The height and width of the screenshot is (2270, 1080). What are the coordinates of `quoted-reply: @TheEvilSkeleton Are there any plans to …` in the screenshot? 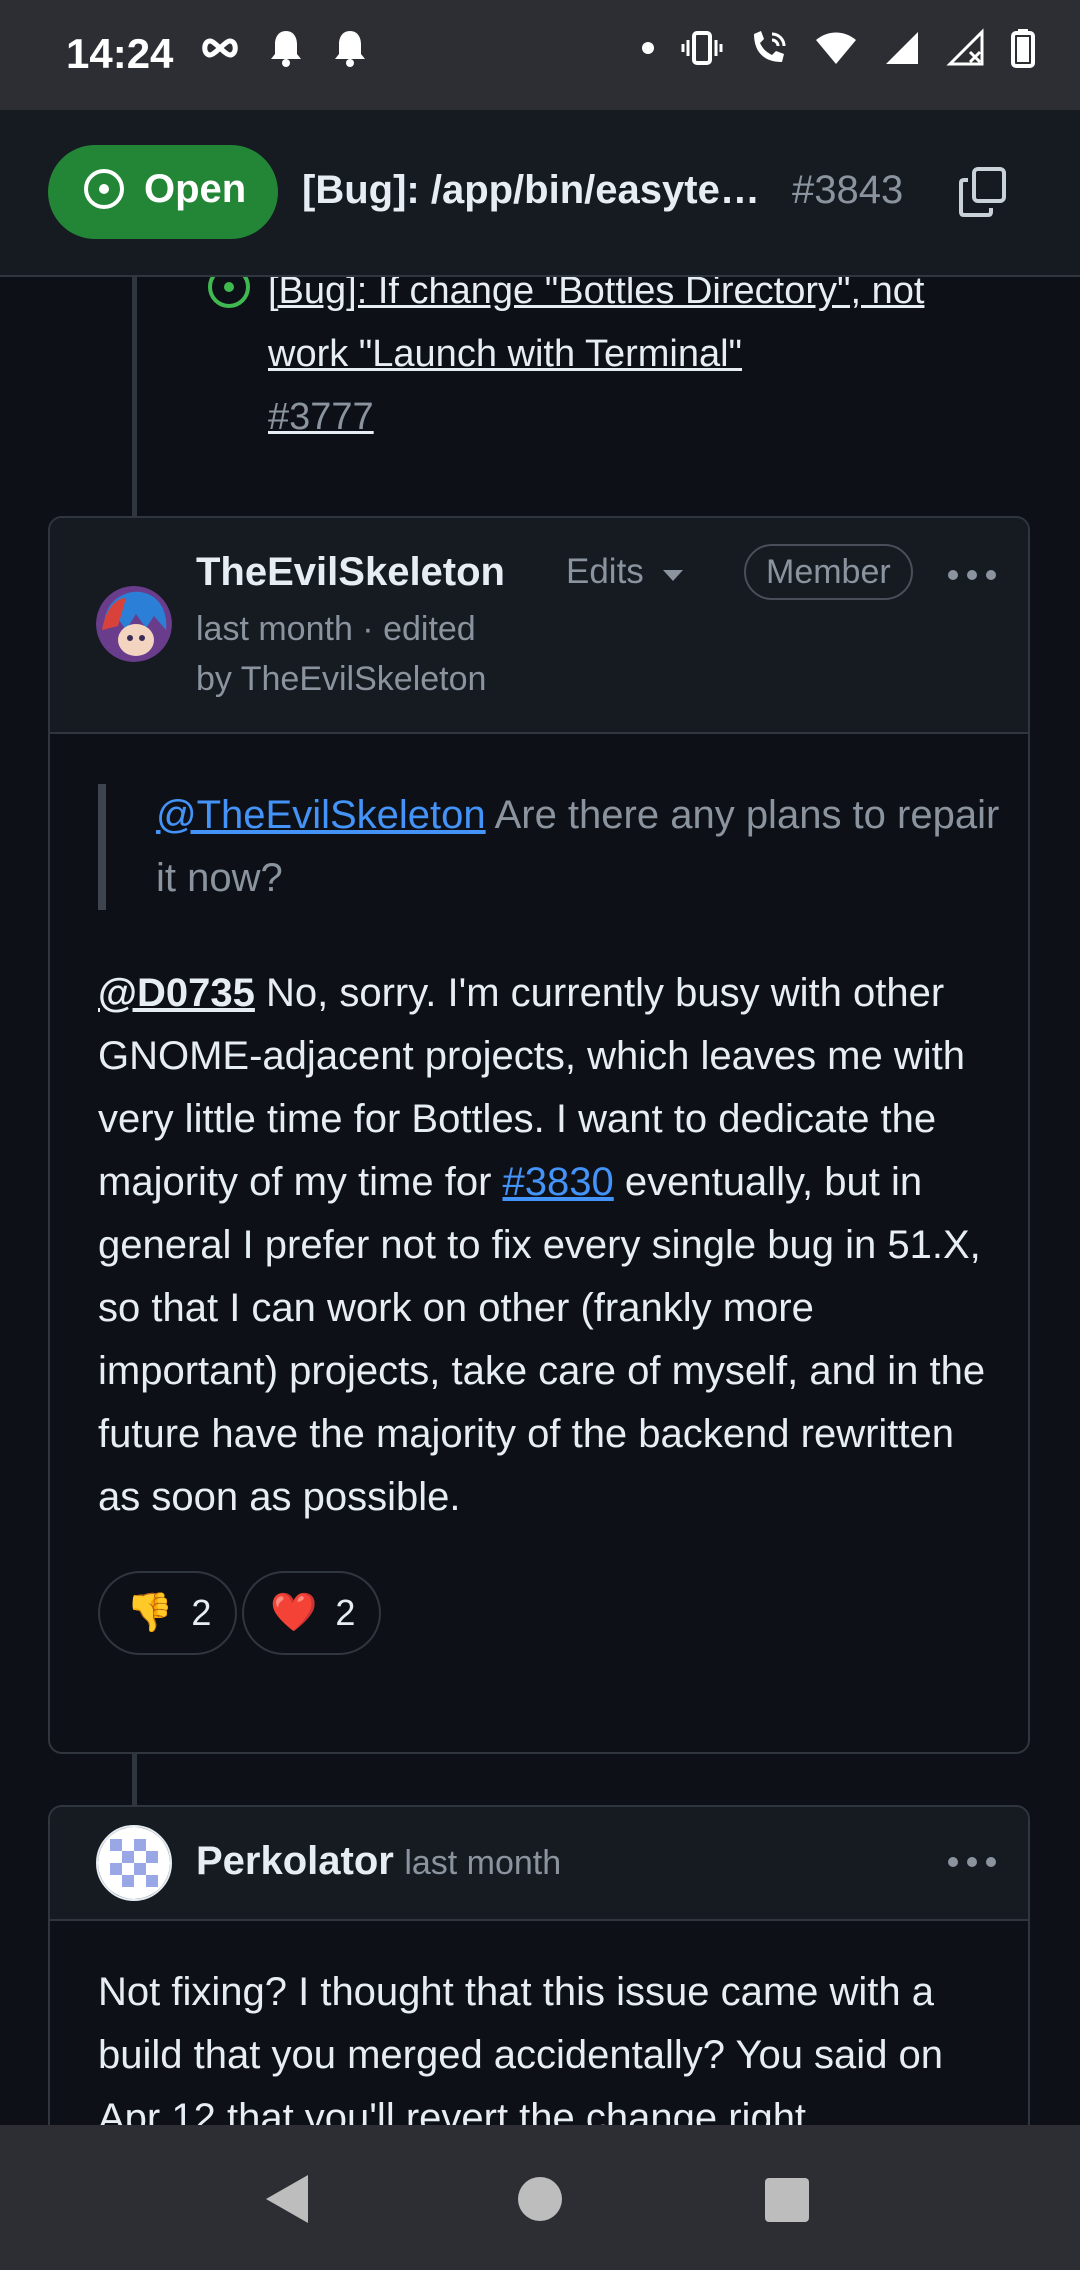 It's located at (557, 847).